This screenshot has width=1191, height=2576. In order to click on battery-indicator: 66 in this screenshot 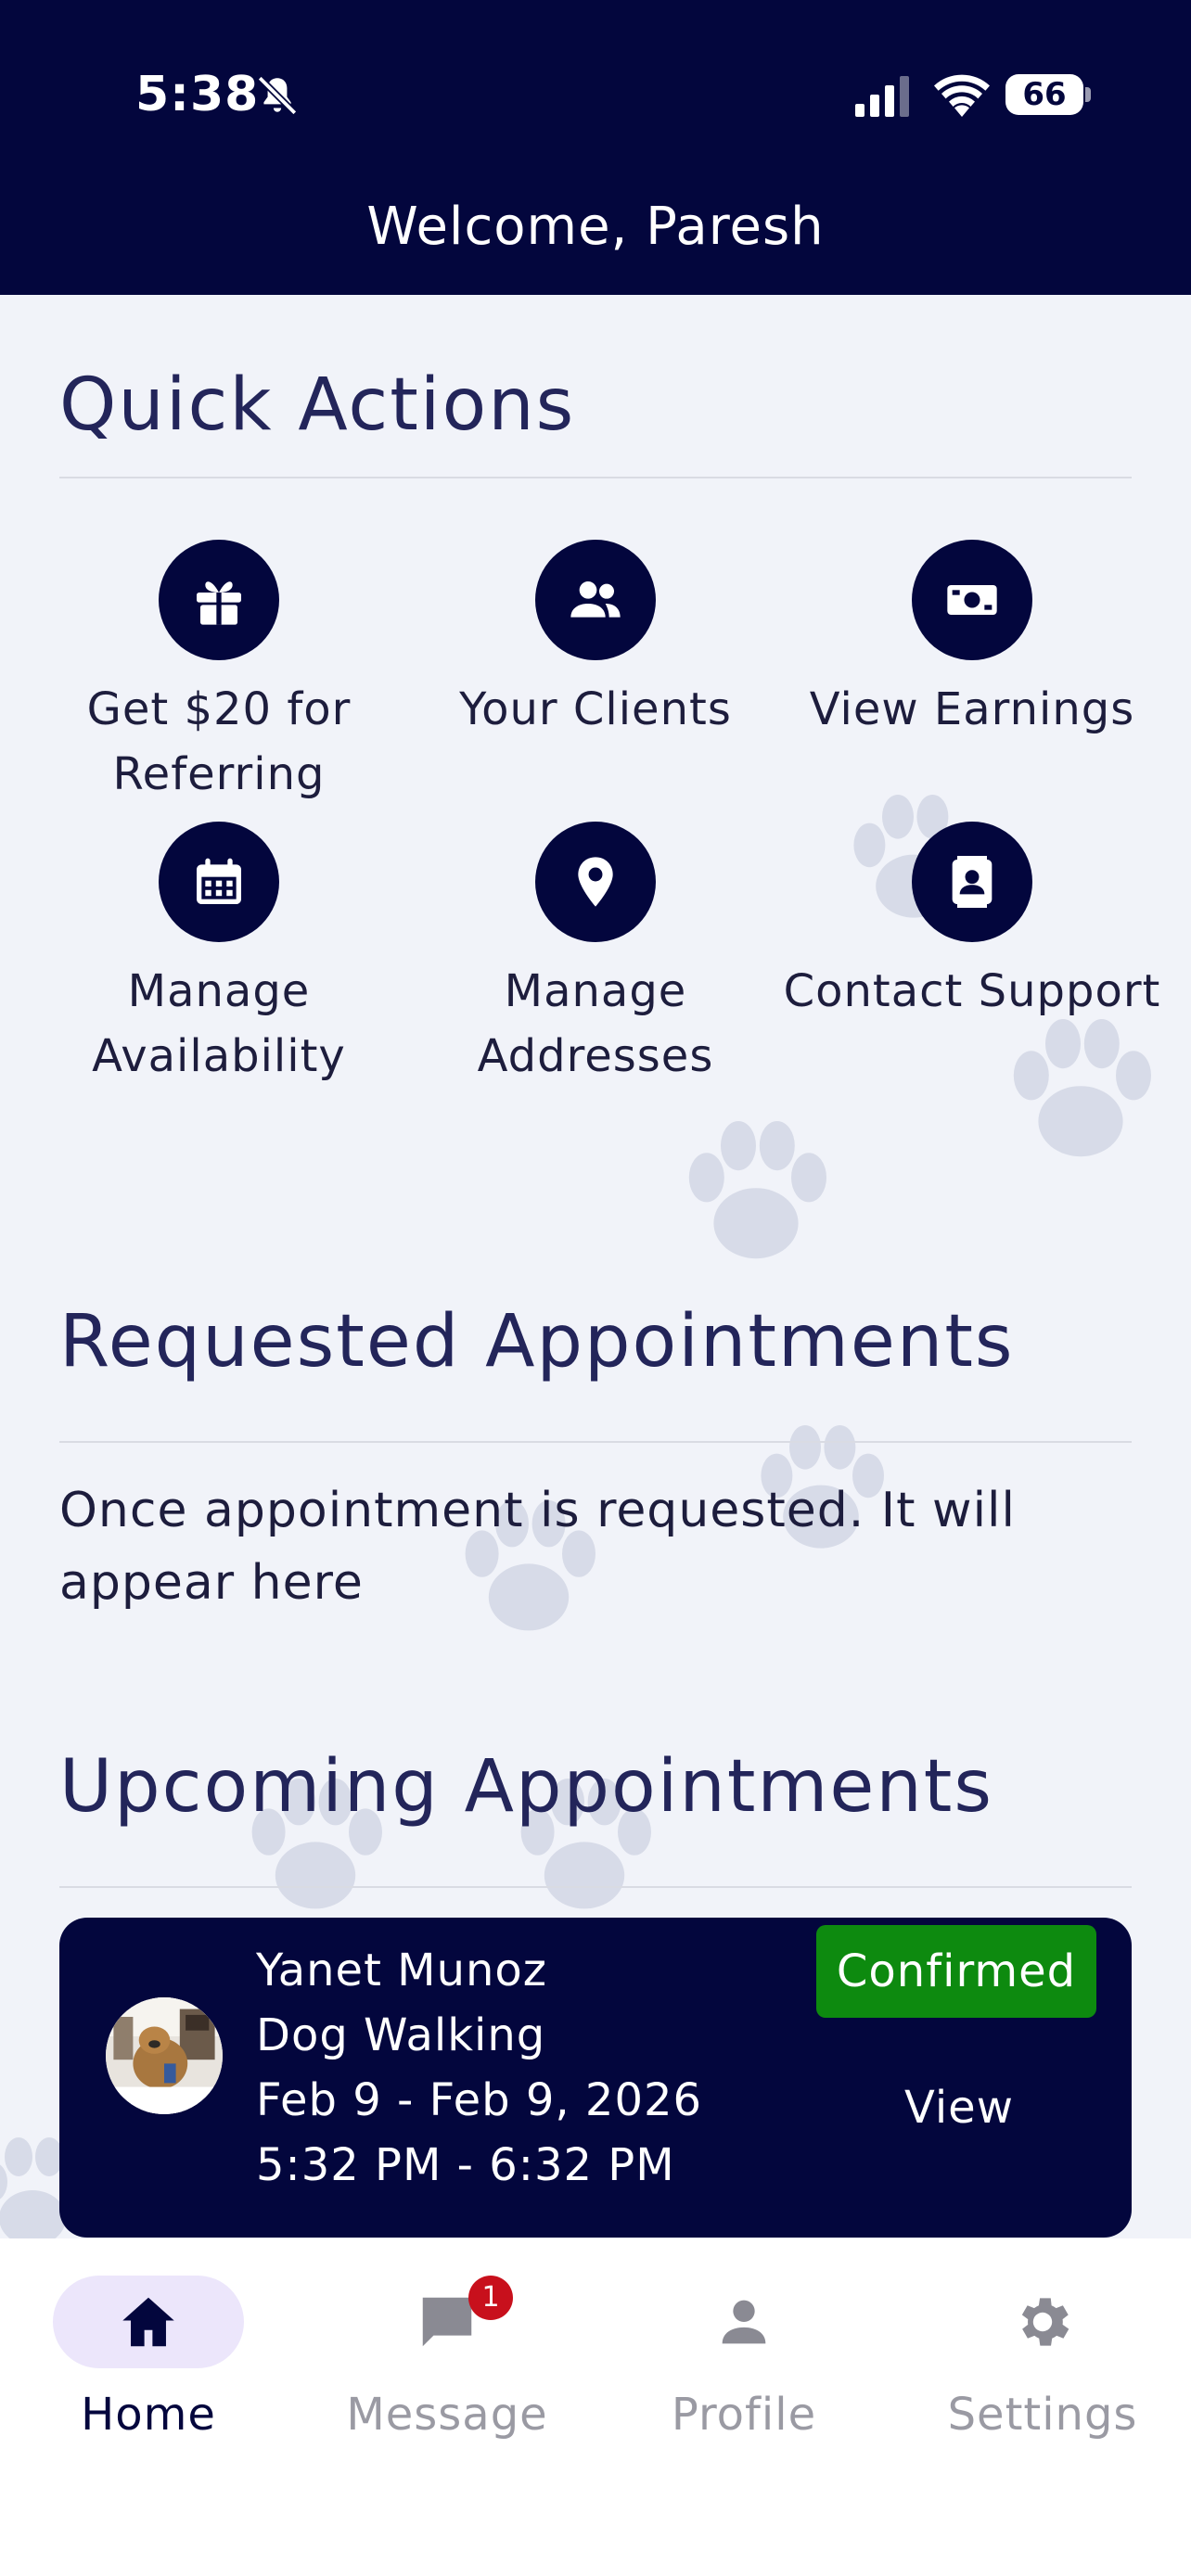, I will do `click(1044, 94)`.